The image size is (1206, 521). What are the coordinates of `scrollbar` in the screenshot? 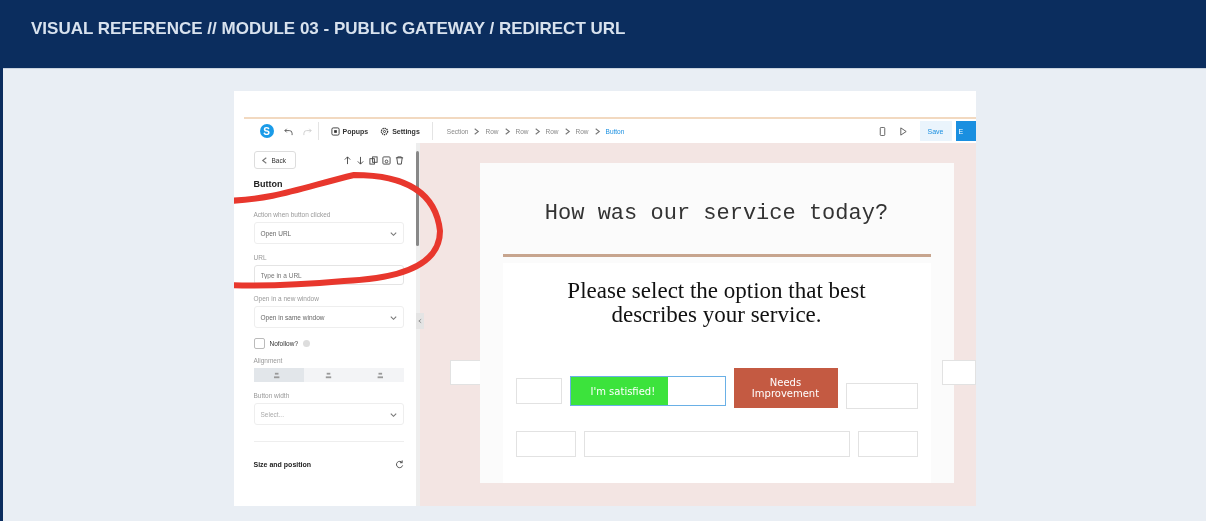 It's located at (417, 198).